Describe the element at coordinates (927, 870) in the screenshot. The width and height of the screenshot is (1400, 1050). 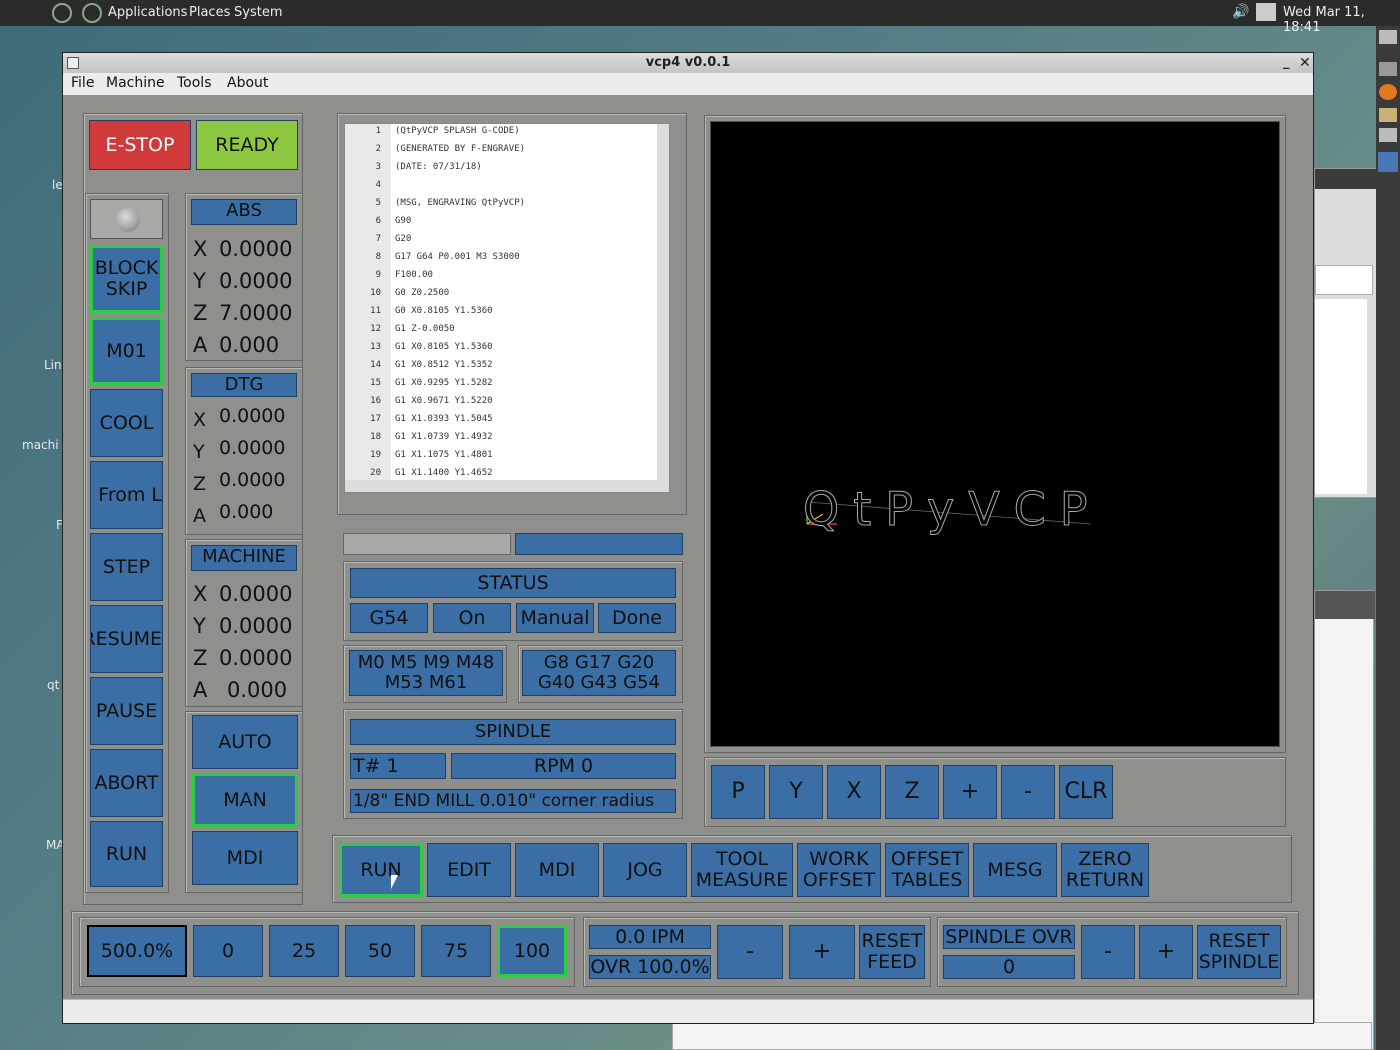
I see `tab-offset-tables: OFFSET TABLES` at that location.